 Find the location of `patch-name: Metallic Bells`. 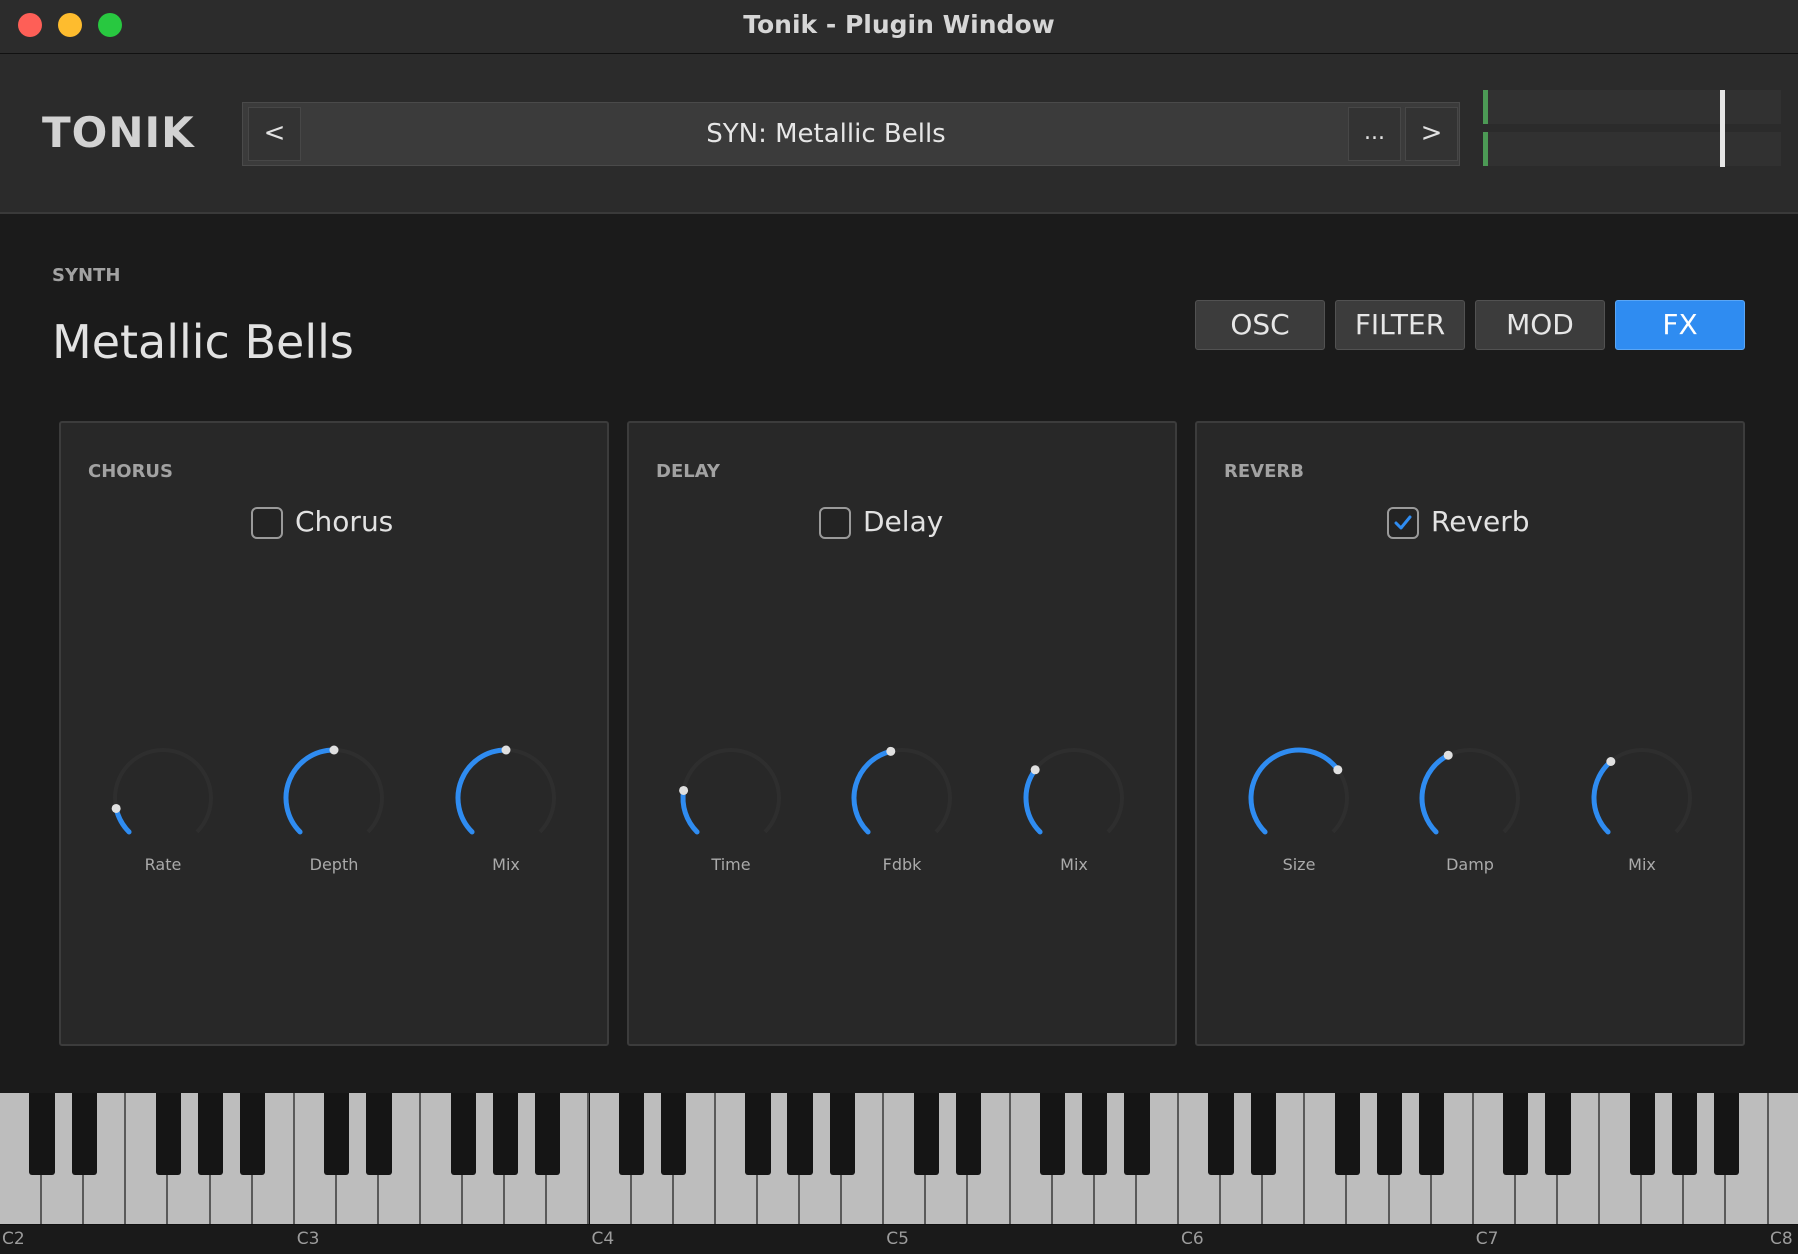

patch-name: Metallic Bells is located at coordinates (203, 342).